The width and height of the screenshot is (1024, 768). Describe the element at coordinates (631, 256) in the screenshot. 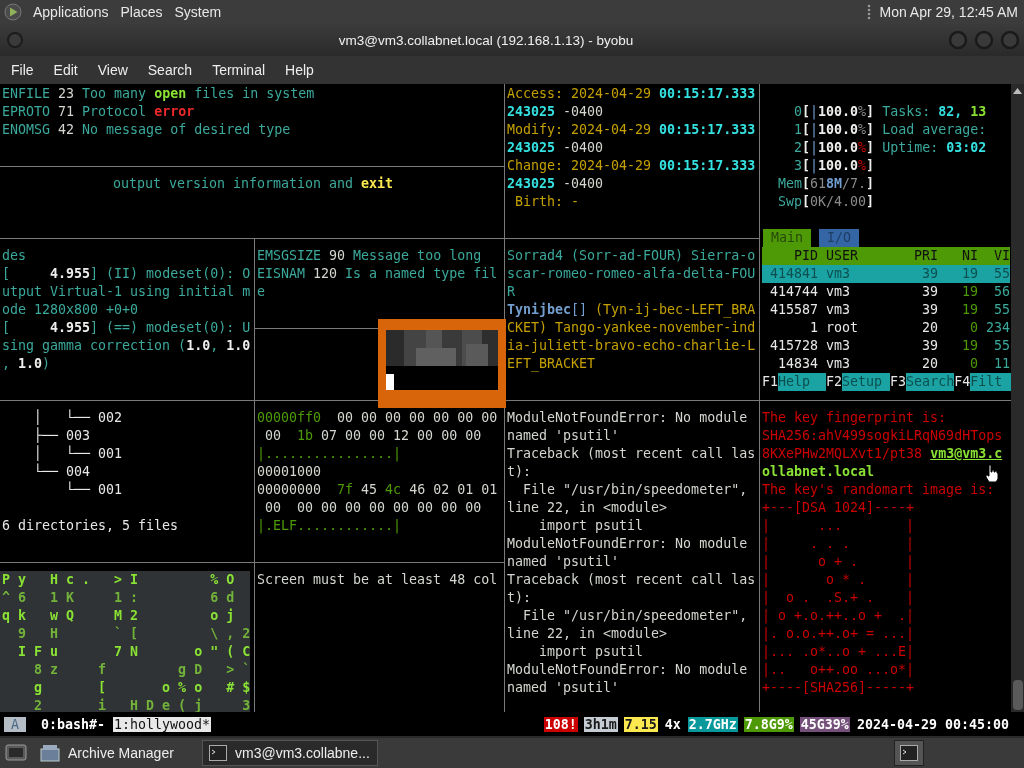

I see `terminal-line: Sorrad4 (Sorr-ad-FOUR) Sierra-o` at that location.